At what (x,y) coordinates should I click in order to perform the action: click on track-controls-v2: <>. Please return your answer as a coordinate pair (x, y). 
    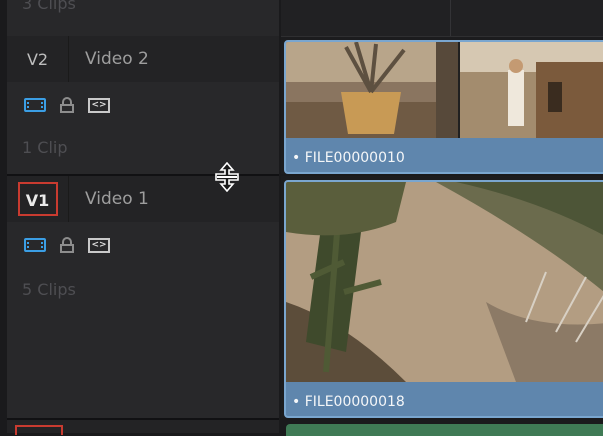
    Looking at the image, I should click on (143, 105).